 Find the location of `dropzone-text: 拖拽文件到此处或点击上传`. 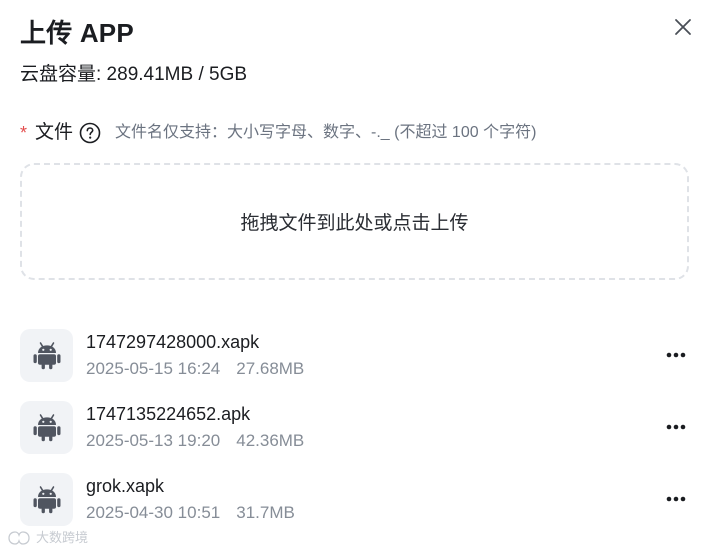

dropzone-text: 拖拽文件到此处或点击上传 is located at coordinates (354, 223).